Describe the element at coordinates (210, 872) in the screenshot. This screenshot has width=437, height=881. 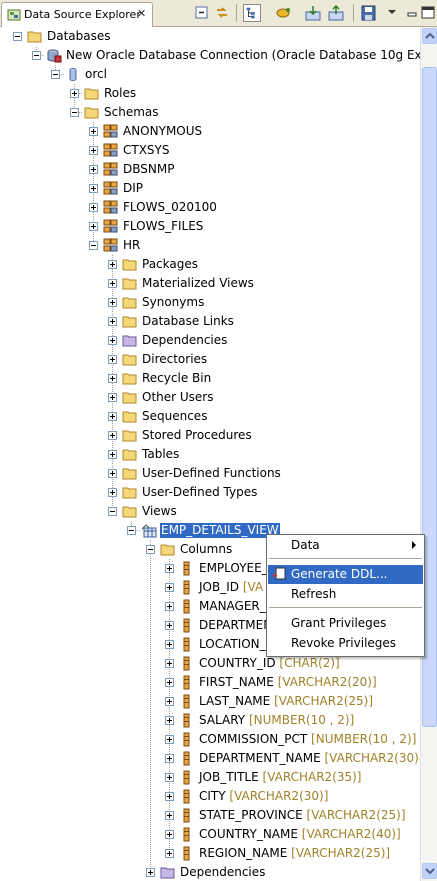
I see `tree-item-dependencies: Dependencies` at that location.